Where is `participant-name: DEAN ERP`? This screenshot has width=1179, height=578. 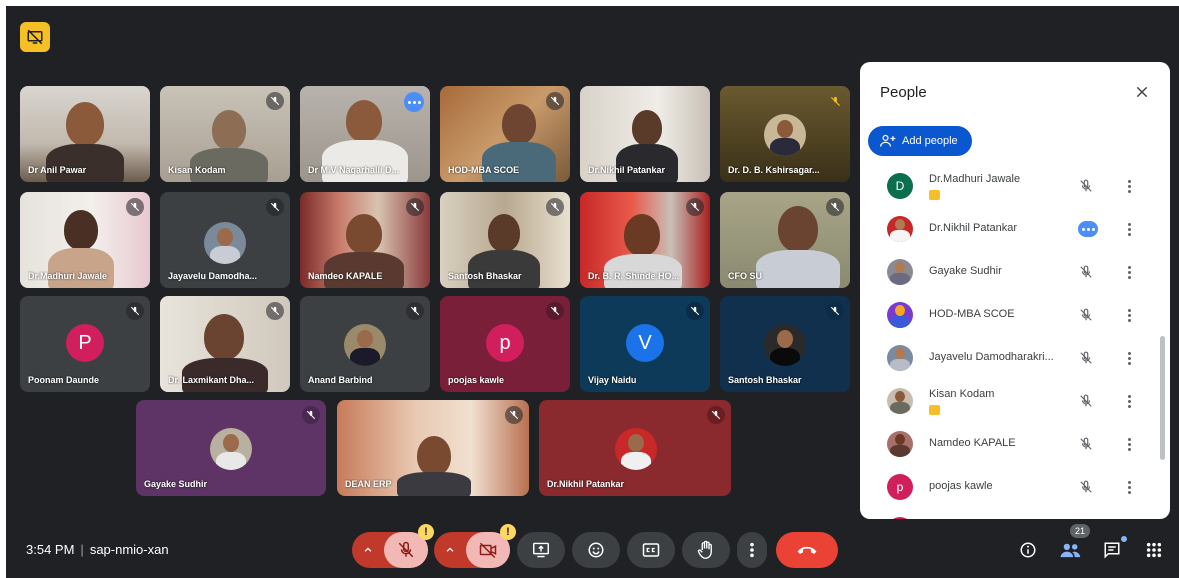 participant-name: DEAN ERP is located at coordinates (368, 484).